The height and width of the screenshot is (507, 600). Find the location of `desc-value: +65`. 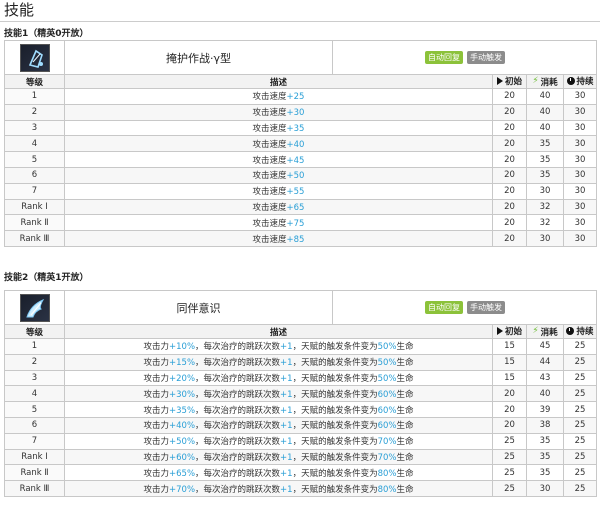

desc-value: +65 is located at coordinates (295, 207).